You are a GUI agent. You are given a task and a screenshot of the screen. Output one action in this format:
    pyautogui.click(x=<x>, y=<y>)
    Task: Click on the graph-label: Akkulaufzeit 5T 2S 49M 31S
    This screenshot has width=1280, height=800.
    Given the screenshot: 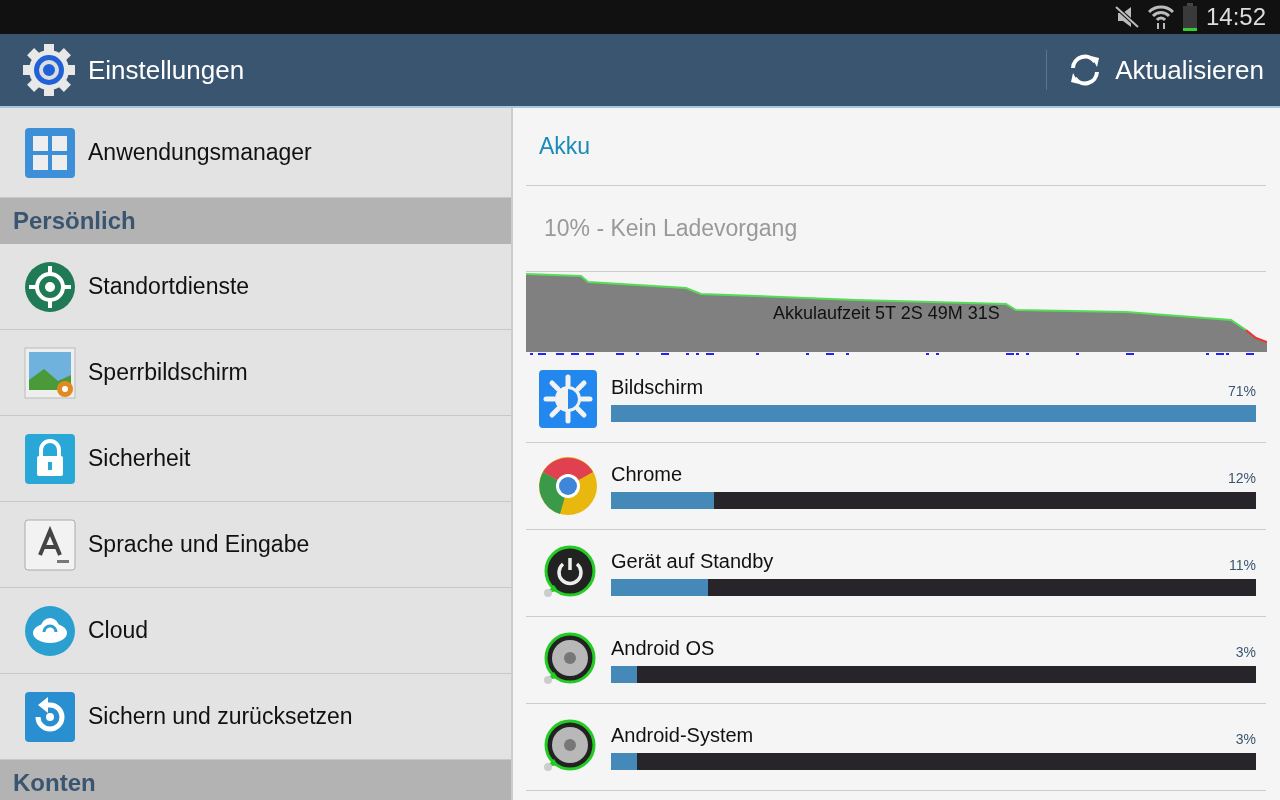 What is the action you would take?
    pyautogui.click(x=886, y=313)
    